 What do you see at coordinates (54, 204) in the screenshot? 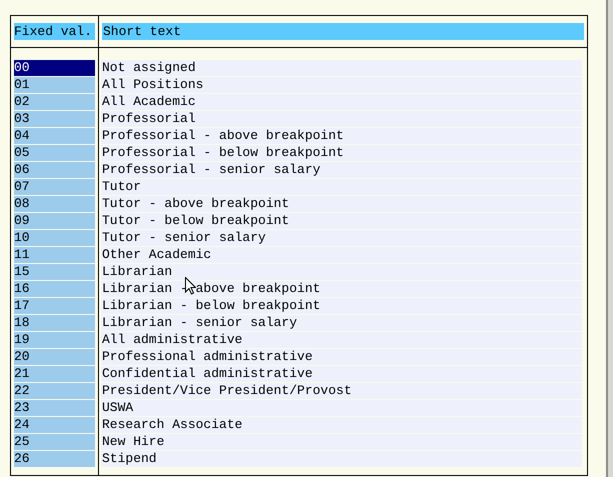
I see `fixed-value-cell: 08` at bounding box center [54, 204].